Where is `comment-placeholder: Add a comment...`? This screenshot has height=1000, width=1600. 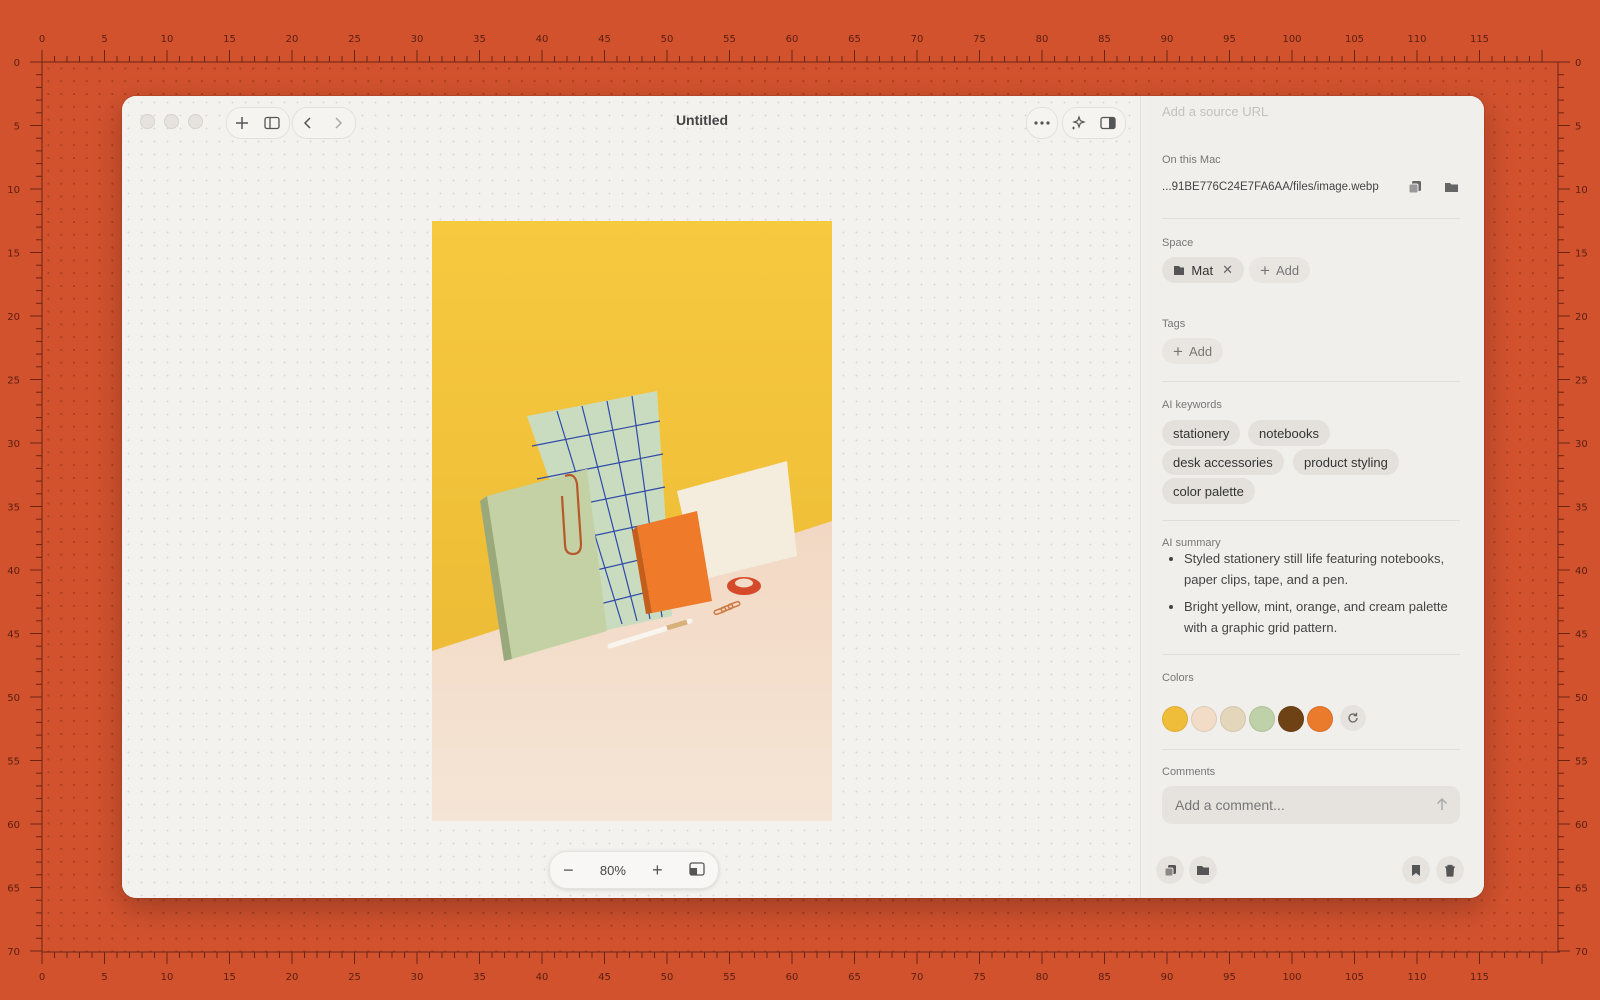
comment-placeholder: Add a comment... is located at coordinates (1230, 805).